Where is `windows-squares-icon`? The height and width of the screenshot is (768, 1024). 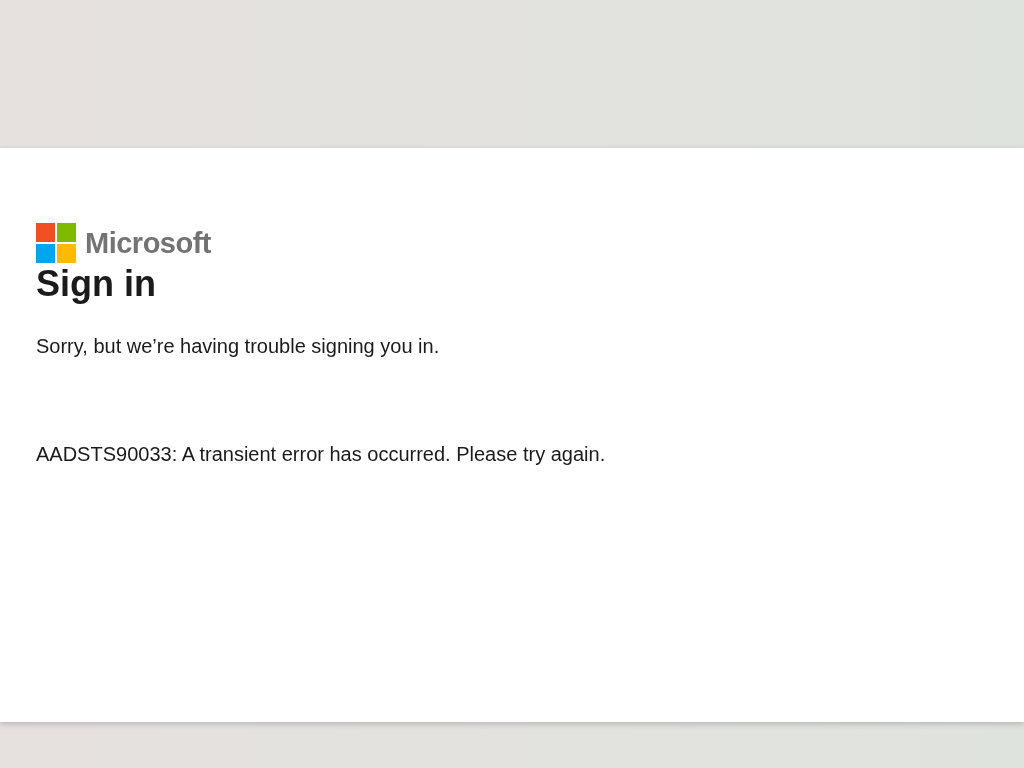
windows-squares-icon is located at coordinates (56, 243).